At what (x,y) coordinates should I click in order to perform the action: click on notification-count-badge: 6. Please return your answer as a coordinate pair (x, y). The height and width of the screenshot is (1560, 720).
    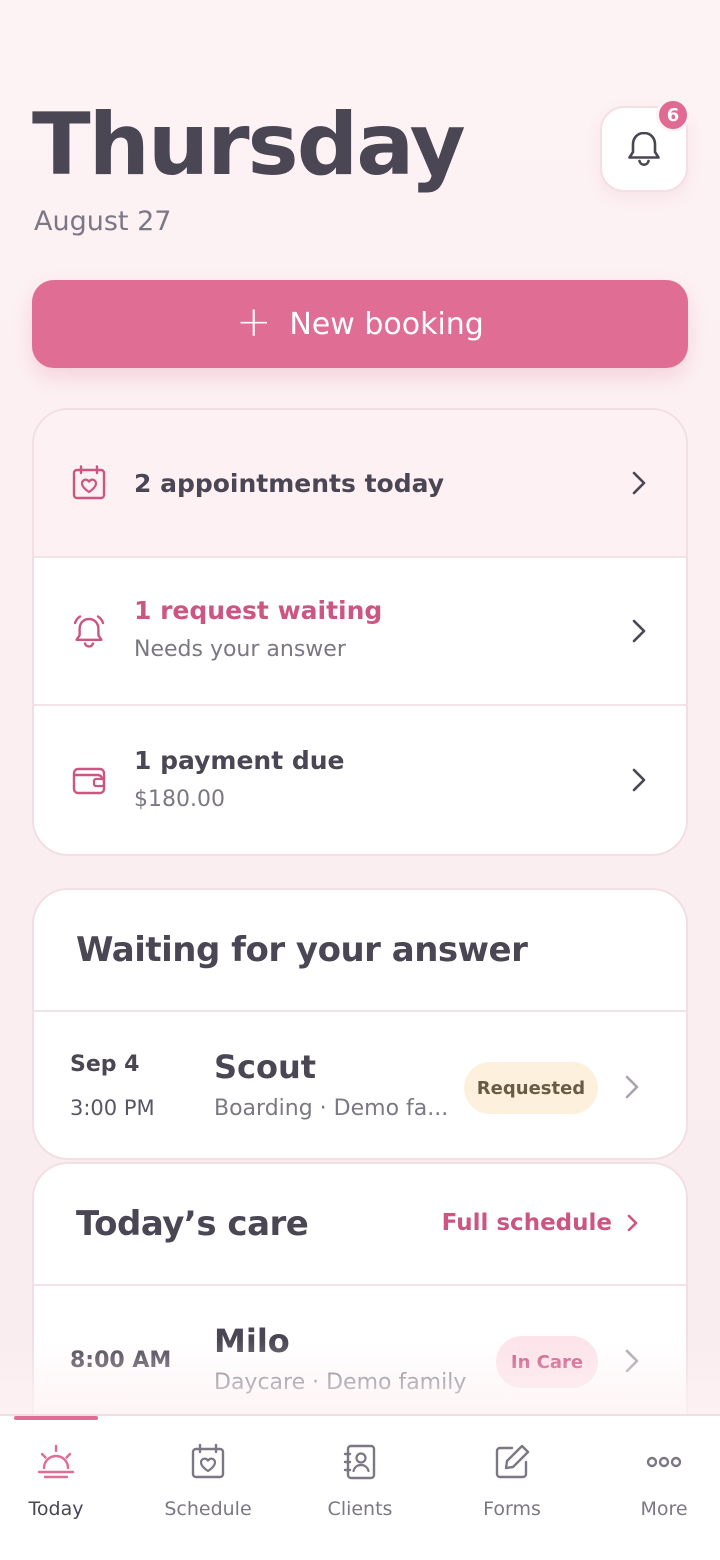
    Looking at the image, I should click on (673, 115).